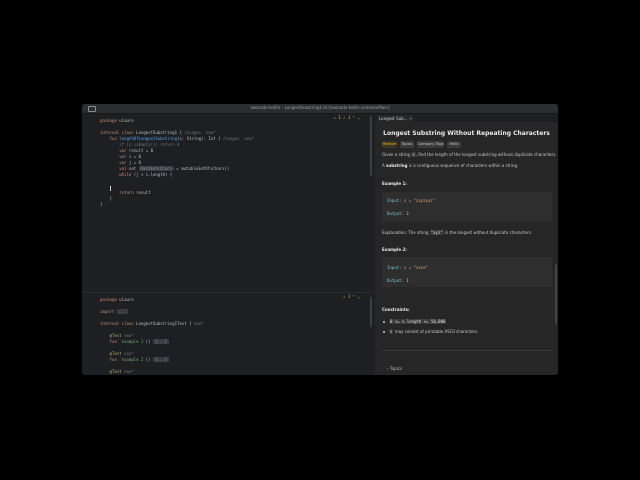  What do you see at coordinates (388, 368) in the screenshot?
I see `chevron-right-icon: ›` at bounding box center [388, 368].